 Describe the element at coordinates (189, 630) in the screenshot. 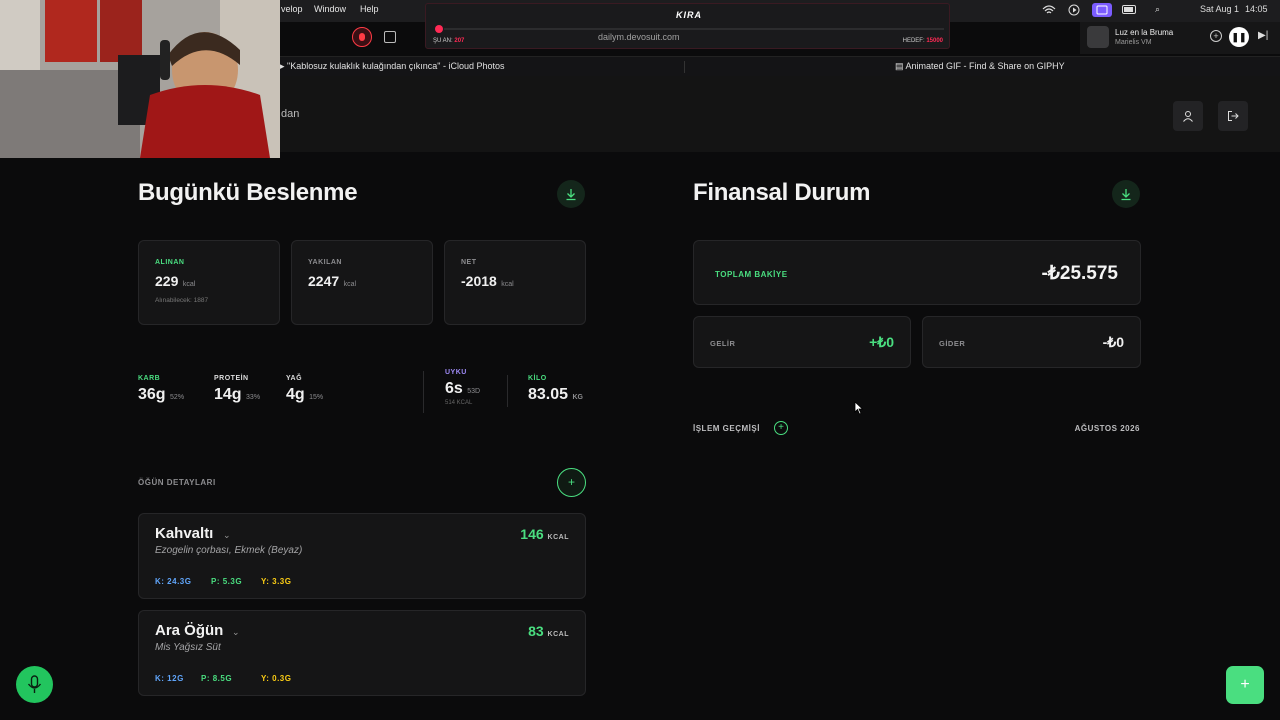

I see `meal-name: Ara Öğün` at that location.